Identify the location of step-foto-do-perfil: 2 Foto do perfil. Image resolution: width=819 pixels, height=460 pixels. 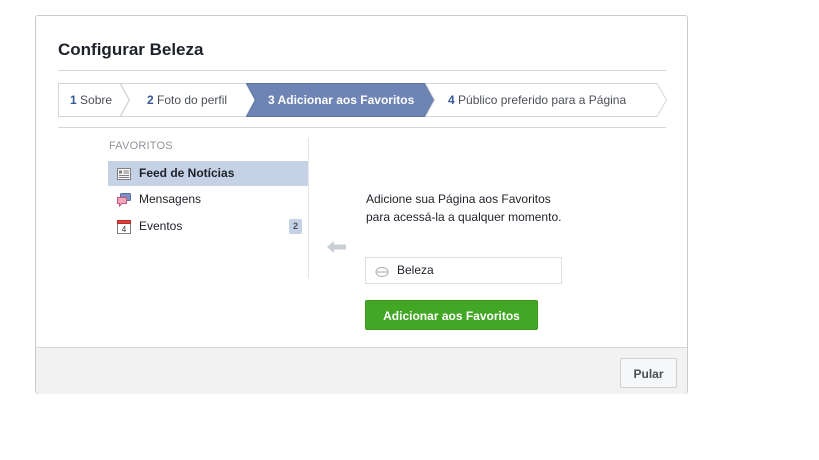
(188, 100).